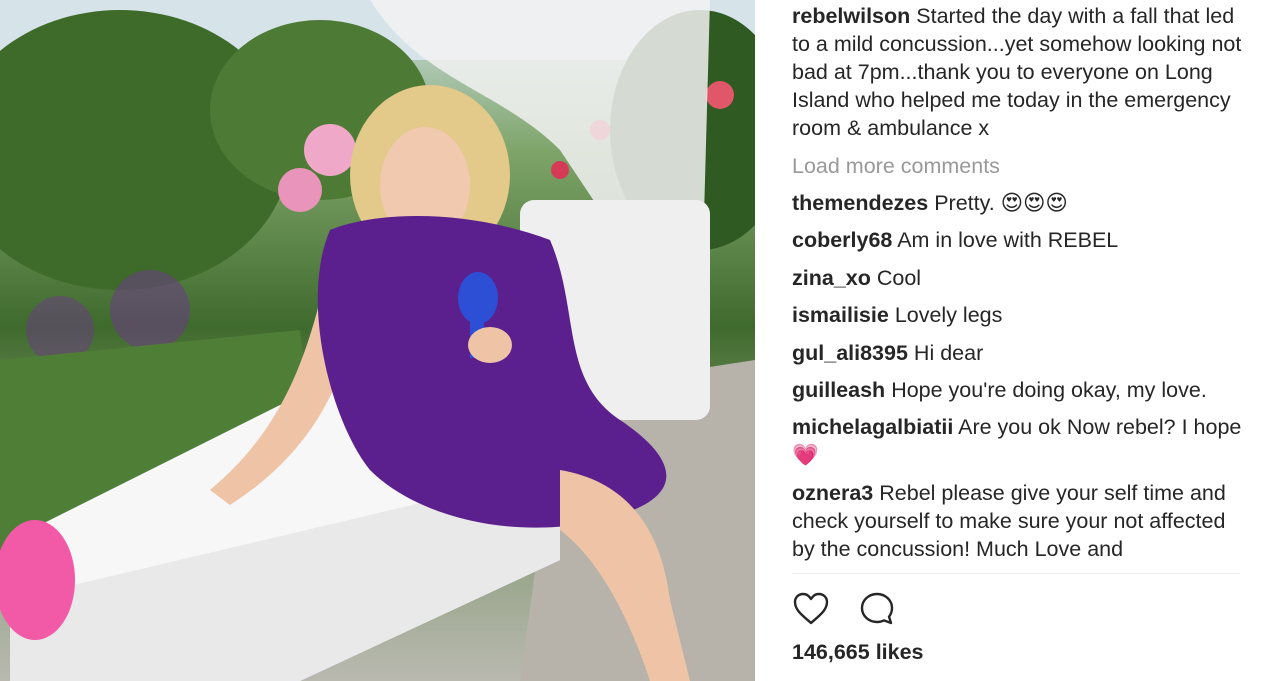  I want to click on likes-count: 146,665 likes, so click(858, 652).